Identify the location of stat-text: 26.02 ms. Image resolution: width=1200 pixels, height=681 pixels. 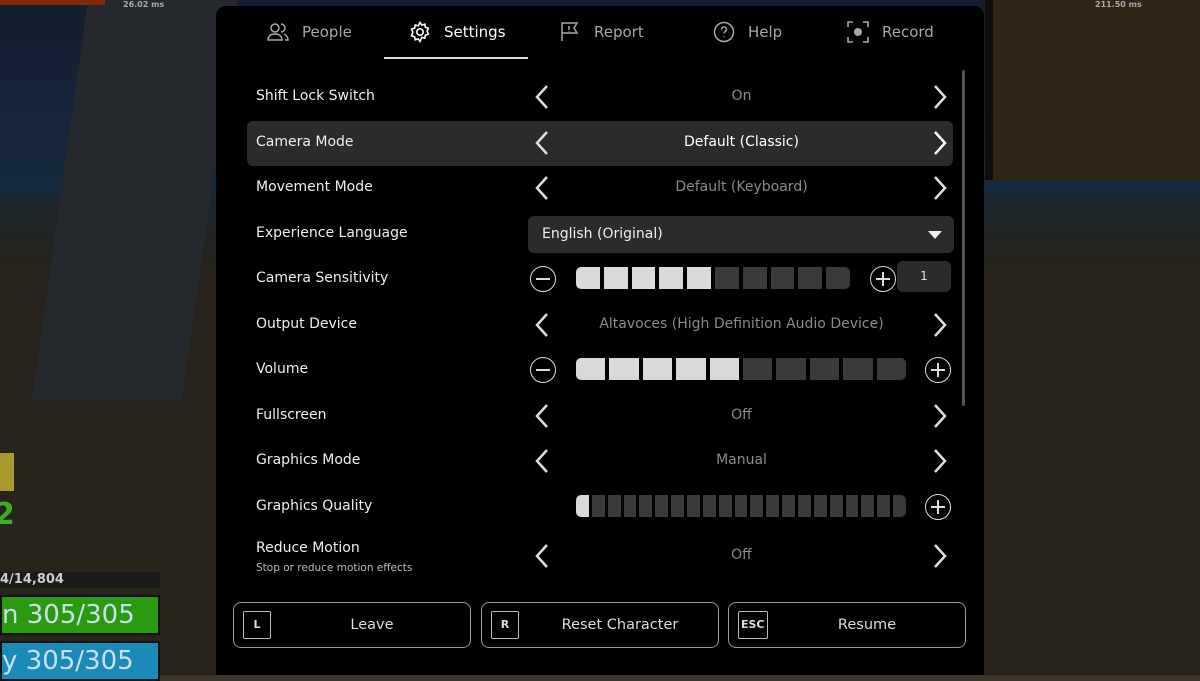
(144, 4).